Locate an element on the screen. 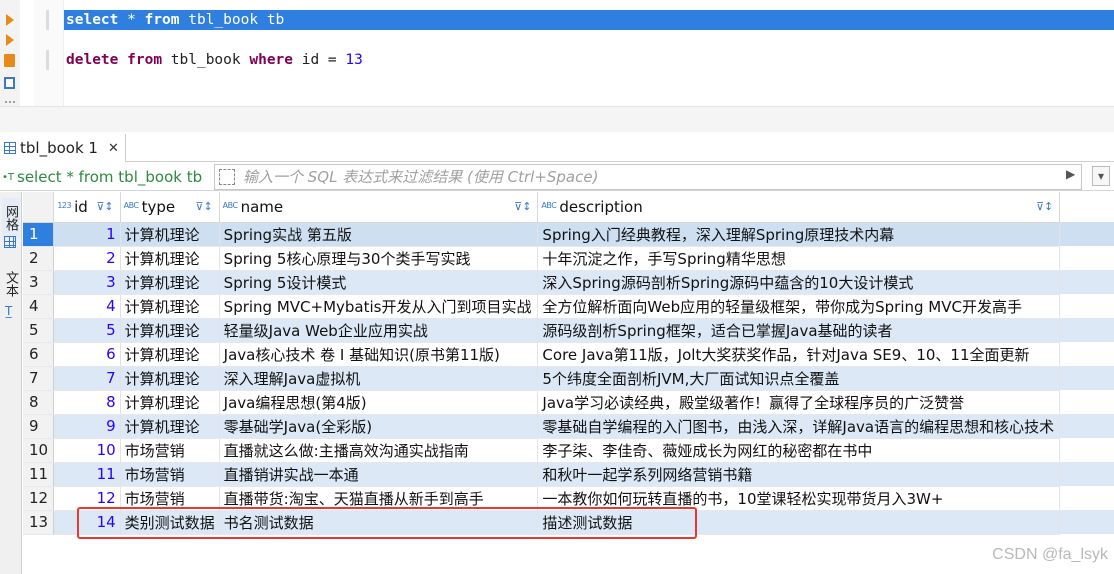 The height and width of the screenshot is (574, 1114). cell-name: 书名测试数据 is located at coordinates (379, 522).